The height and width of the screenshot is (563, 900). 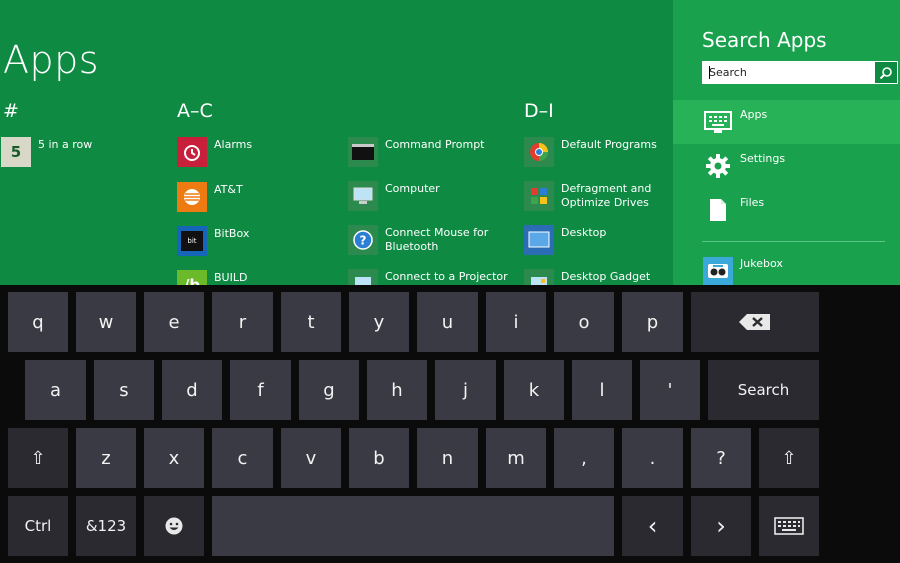 I want to click on suggestion-label: Jukebox, so click(x=761, y=263).